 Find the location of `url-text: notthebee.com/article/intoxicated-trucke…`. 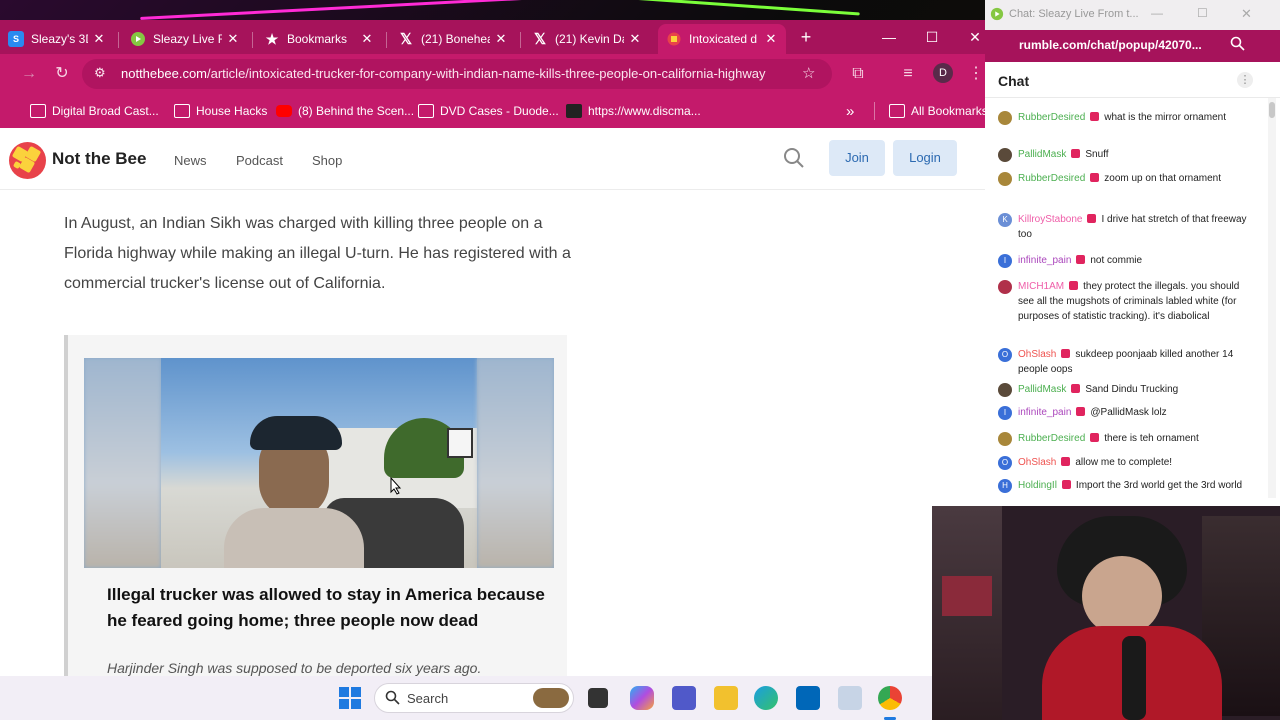

url-text: notthebee.com/article/intoxicated-trucke… is located at coordinates (443, 73).